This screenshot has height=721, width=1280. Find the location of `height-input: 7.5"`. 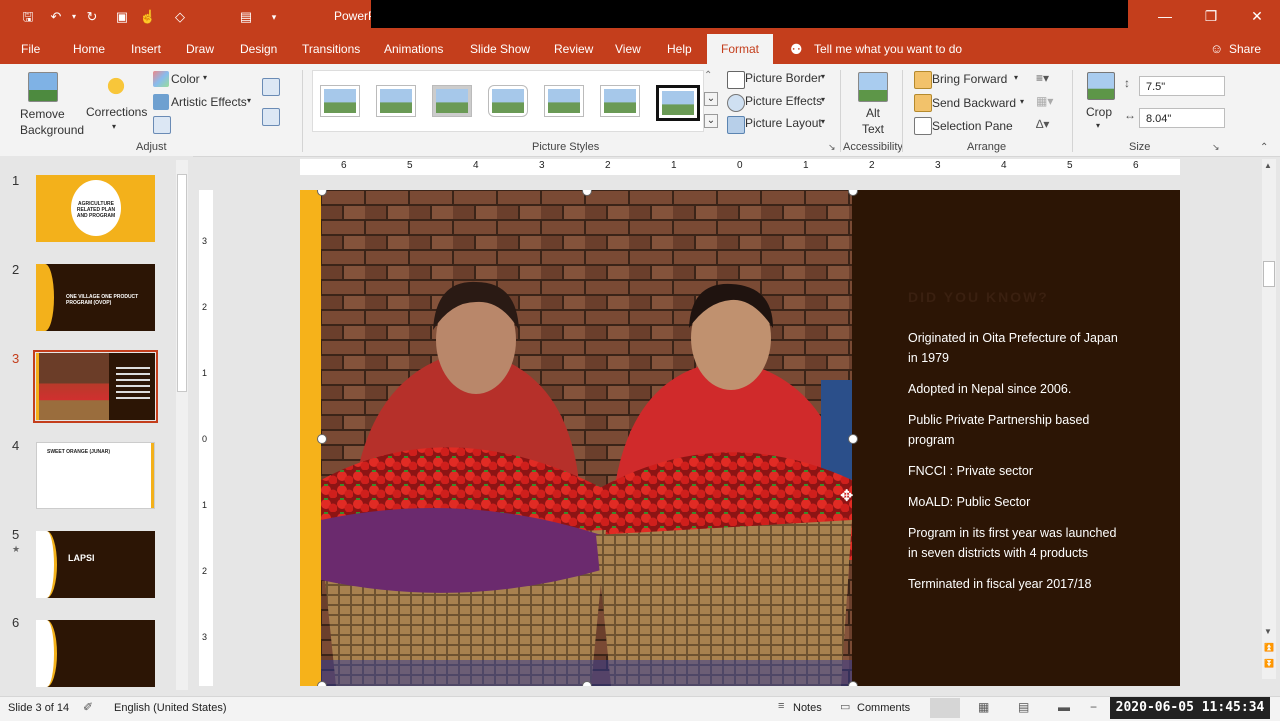

height-input: 7.5" is located at coordinates (1182, 86).